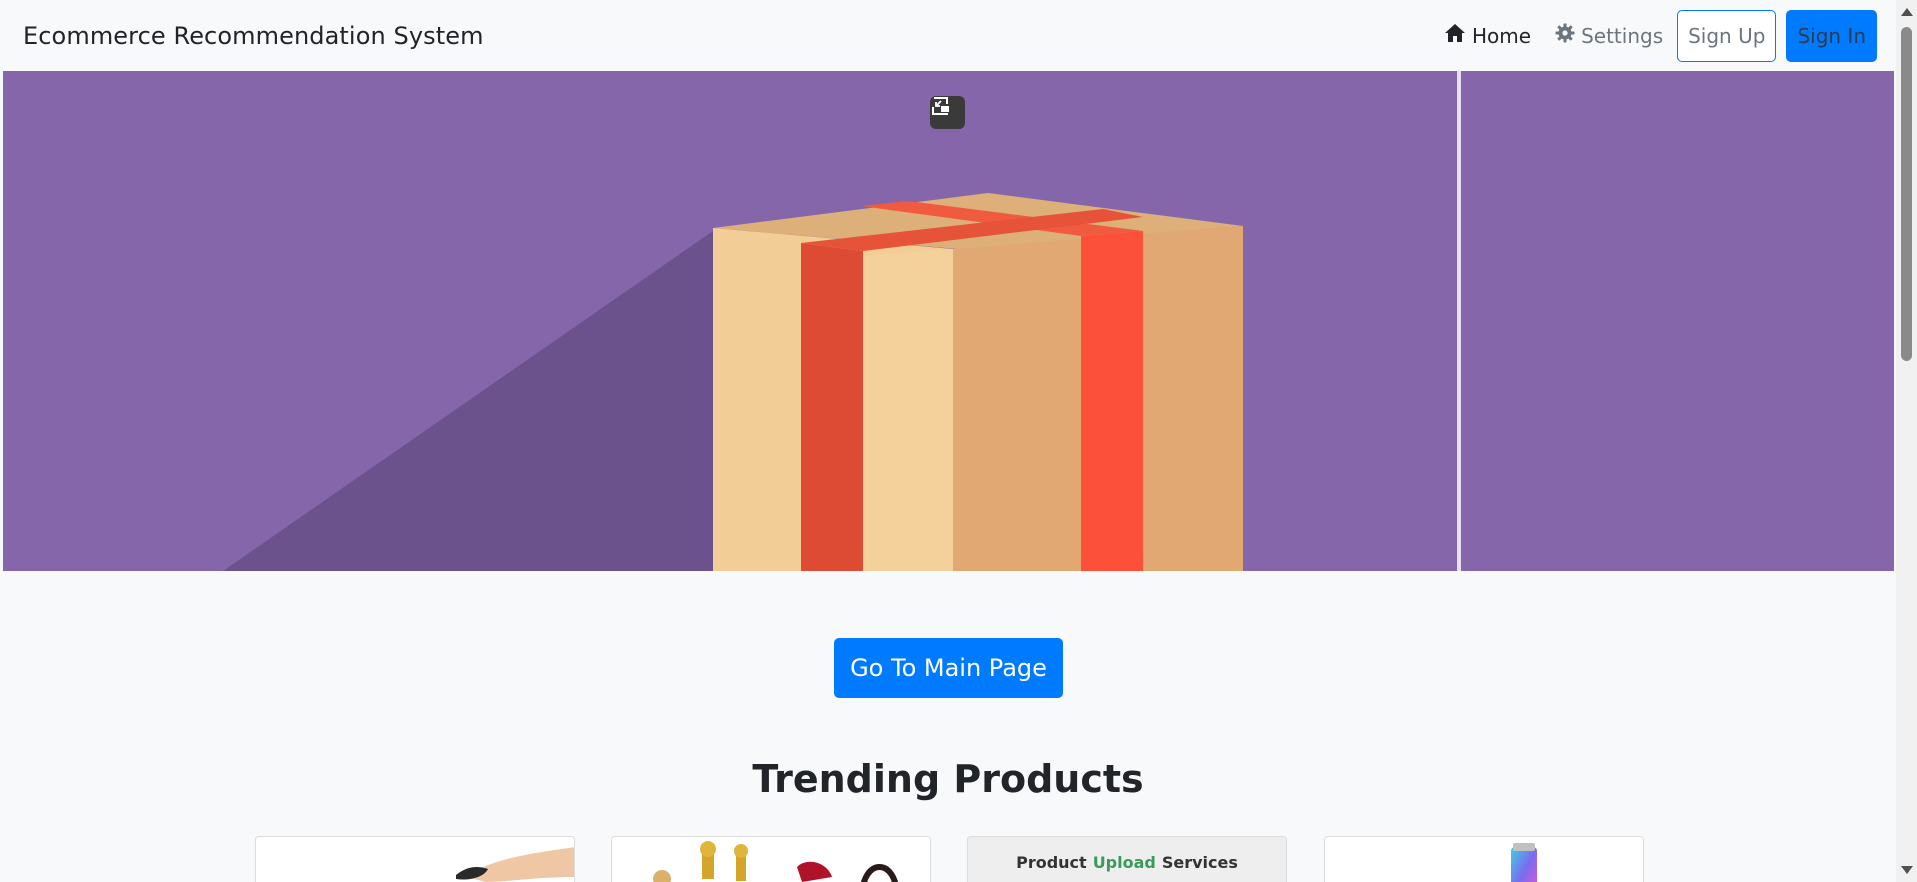 The height and width of the screenshot is (882, 1917). I want to click on picture-in-picture-icon, so click(947, 112).